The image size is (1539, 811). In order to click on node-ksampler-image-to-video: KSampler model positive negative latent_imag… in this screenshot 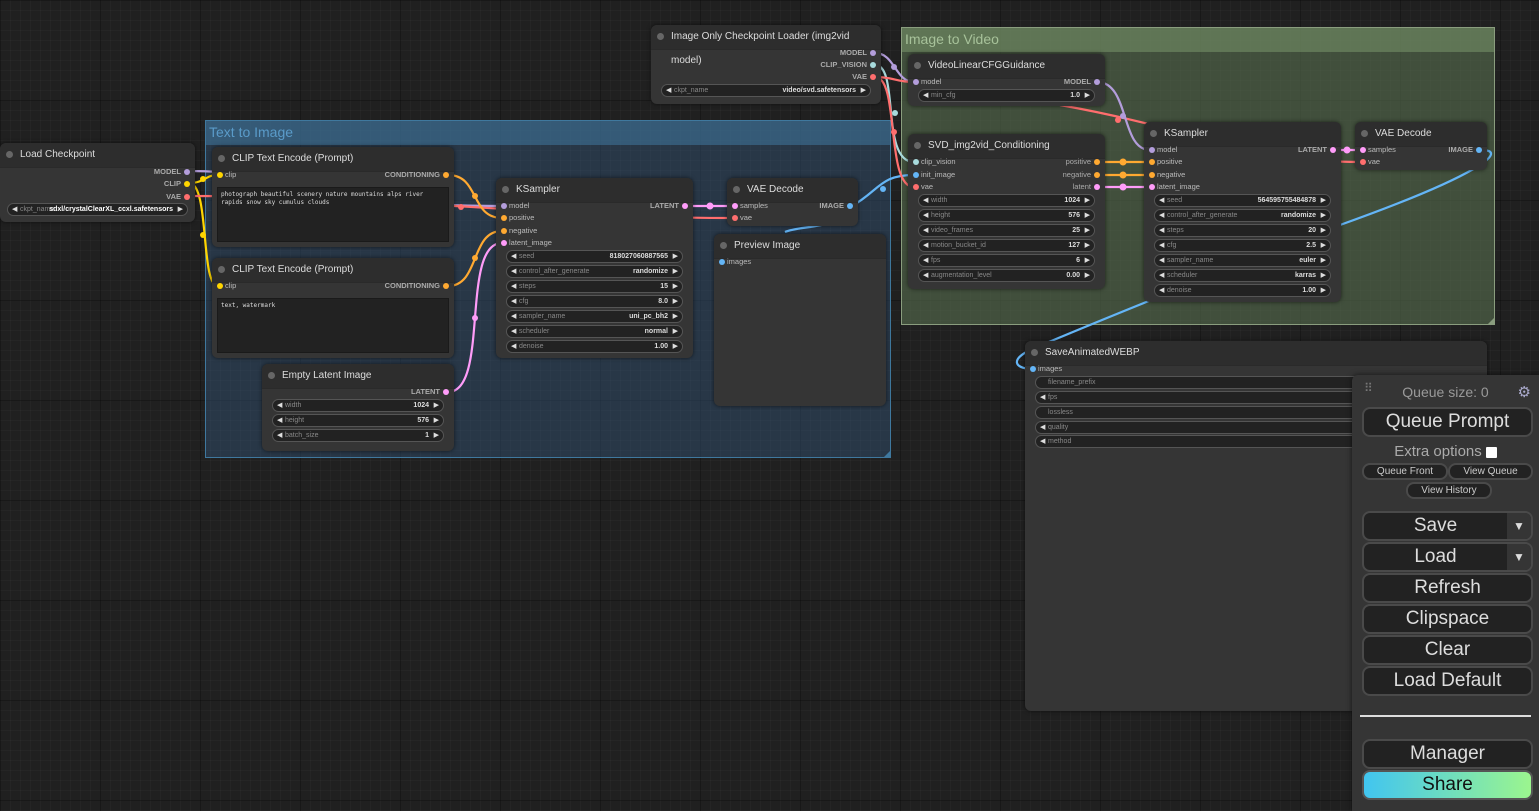, I will do `click(1242, 212)`.